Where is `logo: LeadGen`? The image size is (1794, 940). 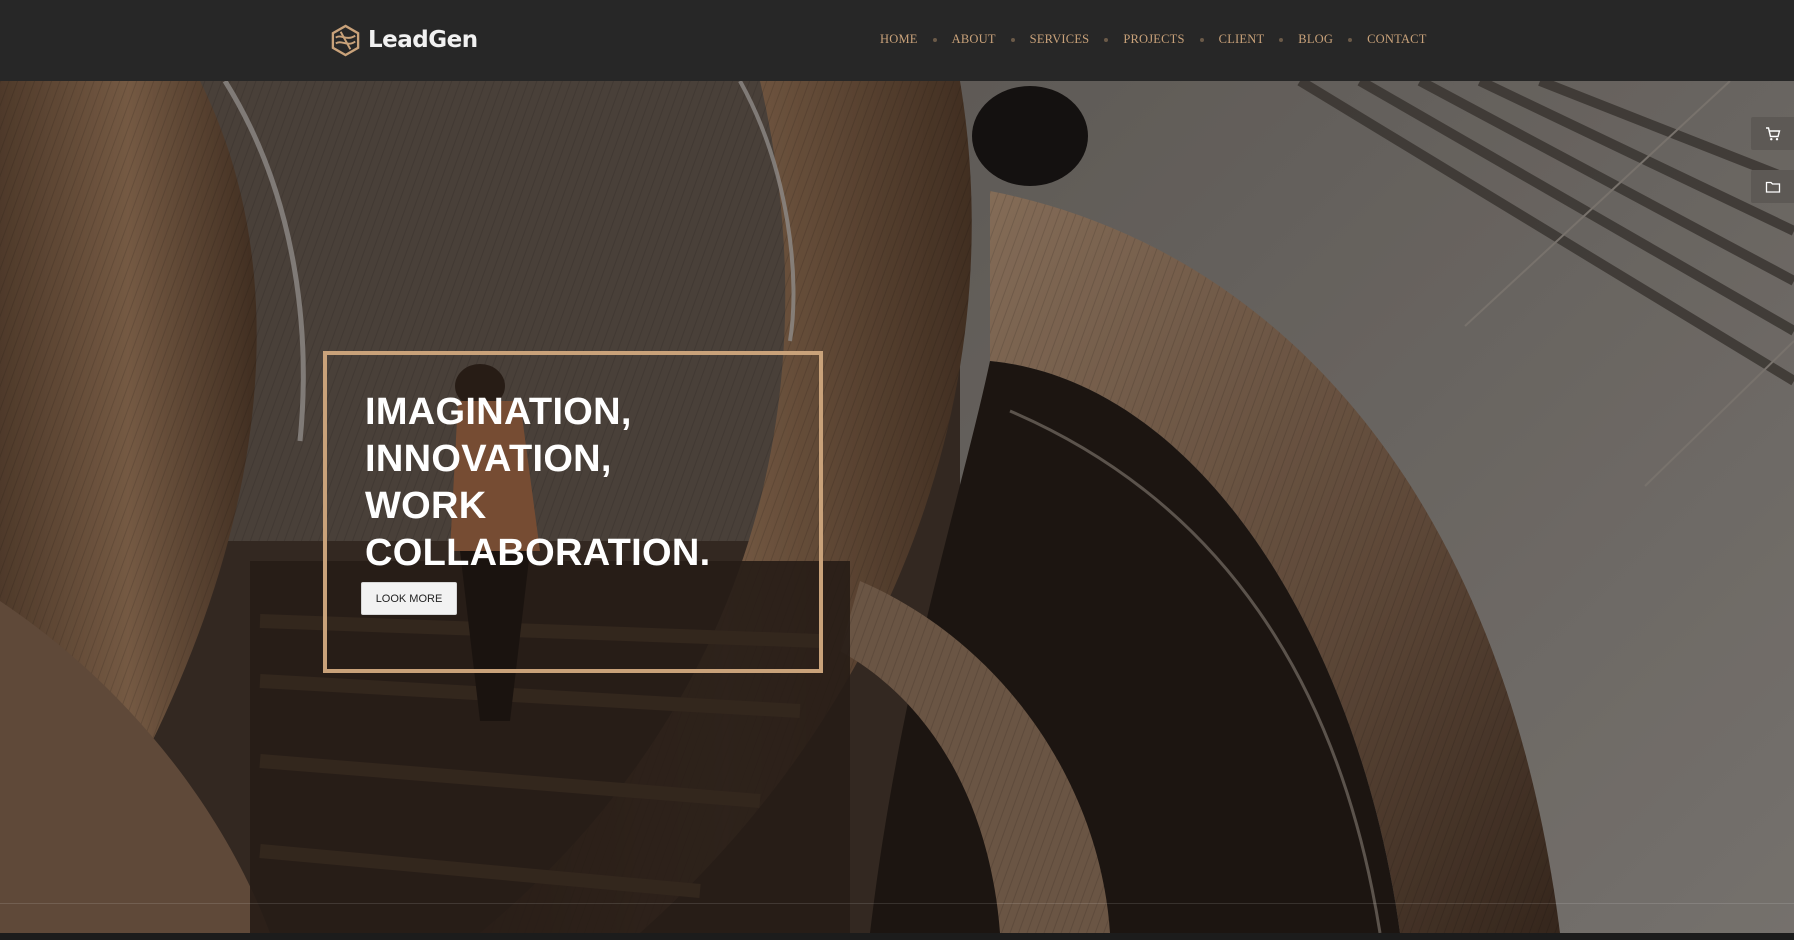
logo: LeadGen is located at coordinates (403, 40).